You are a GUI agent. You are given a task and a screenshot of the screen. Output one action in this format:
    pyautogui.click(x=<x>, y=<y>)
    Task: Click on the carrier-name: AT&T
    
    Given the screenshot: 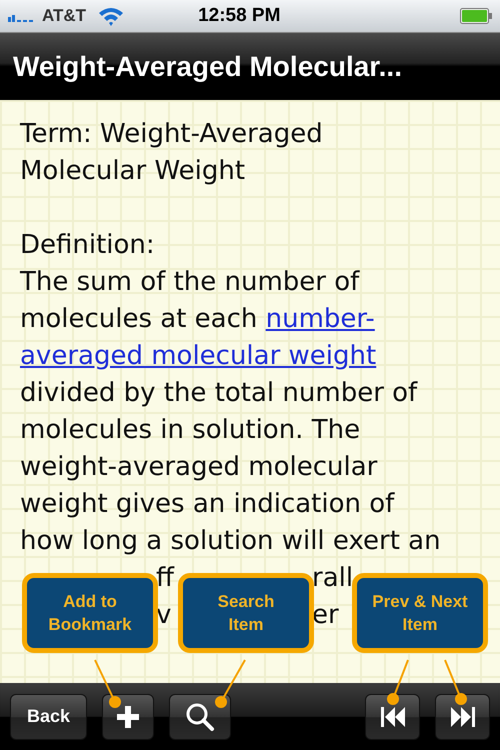 What is the action you would take?
    pyautogui.click(x=64, y=16)
    